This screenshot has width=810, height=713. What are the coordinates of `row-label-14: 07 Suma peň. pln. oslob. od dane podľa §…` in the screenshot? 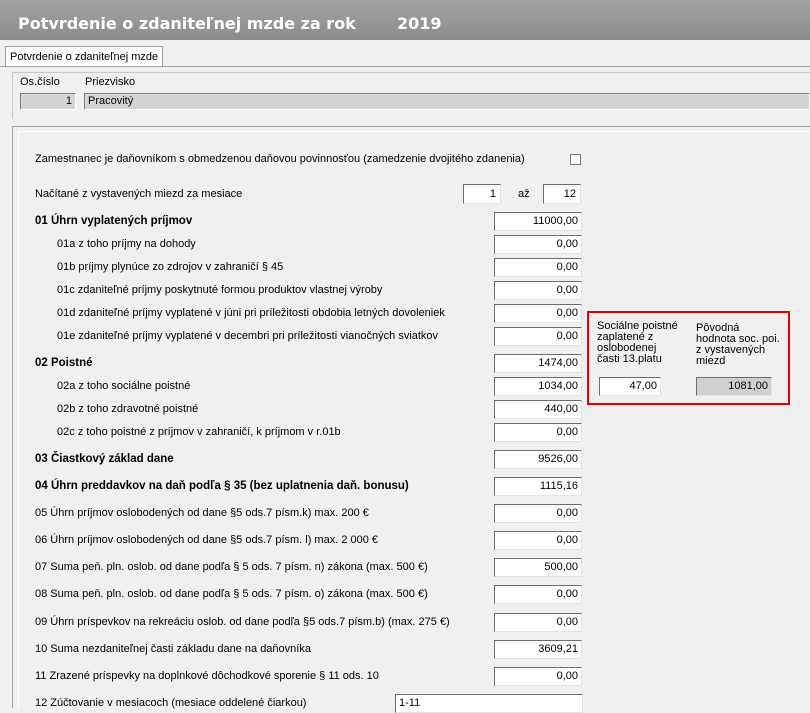 It's located at (231, 567).